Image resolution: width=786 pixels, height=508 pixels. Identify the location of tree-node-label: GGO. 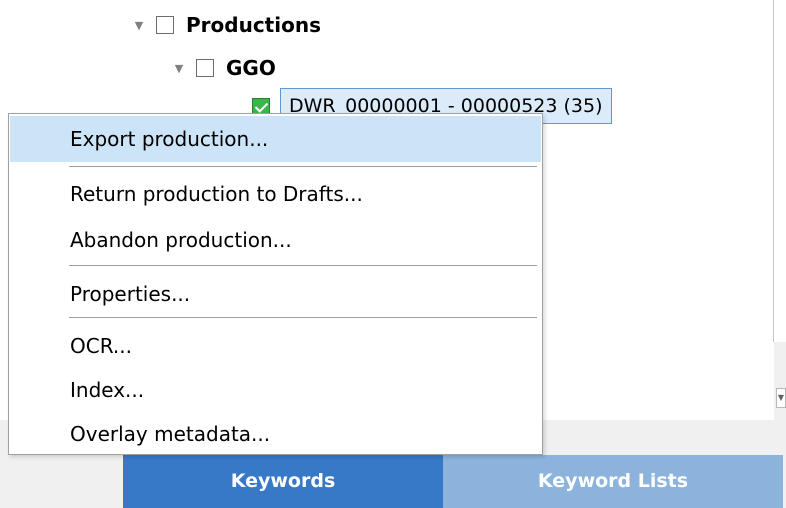
(251, 68).